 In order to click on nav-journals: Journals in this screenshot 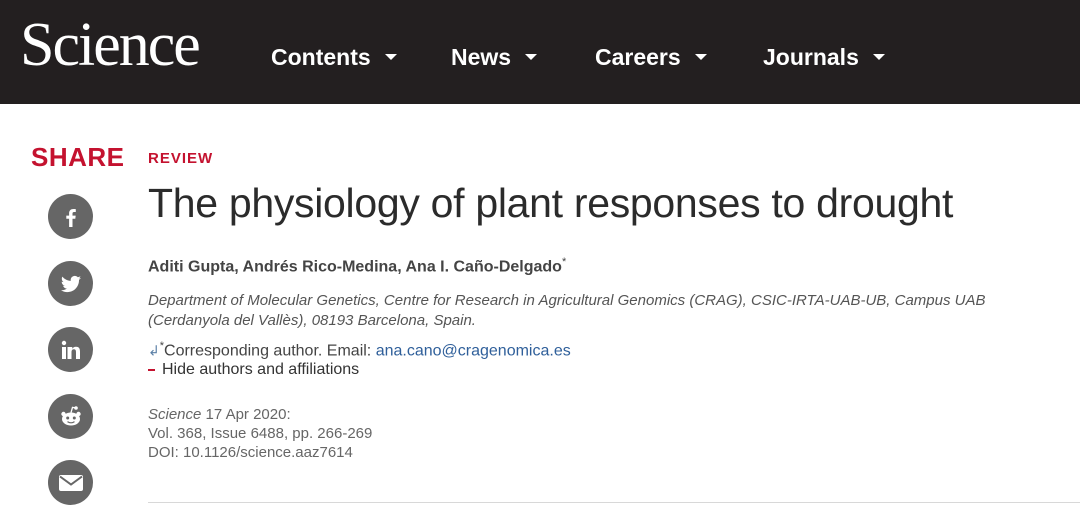, I will do `click(824, 57)`.